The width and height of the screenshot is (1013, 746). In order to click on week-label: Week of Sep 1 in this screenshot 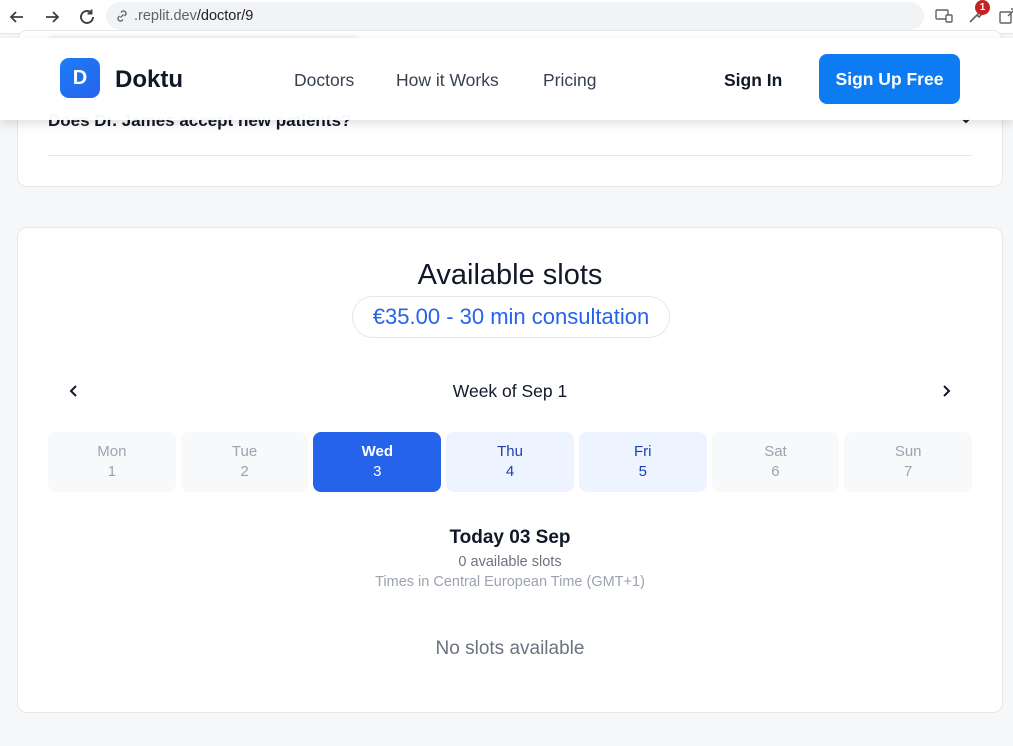, I will do `click(510, 391)`.